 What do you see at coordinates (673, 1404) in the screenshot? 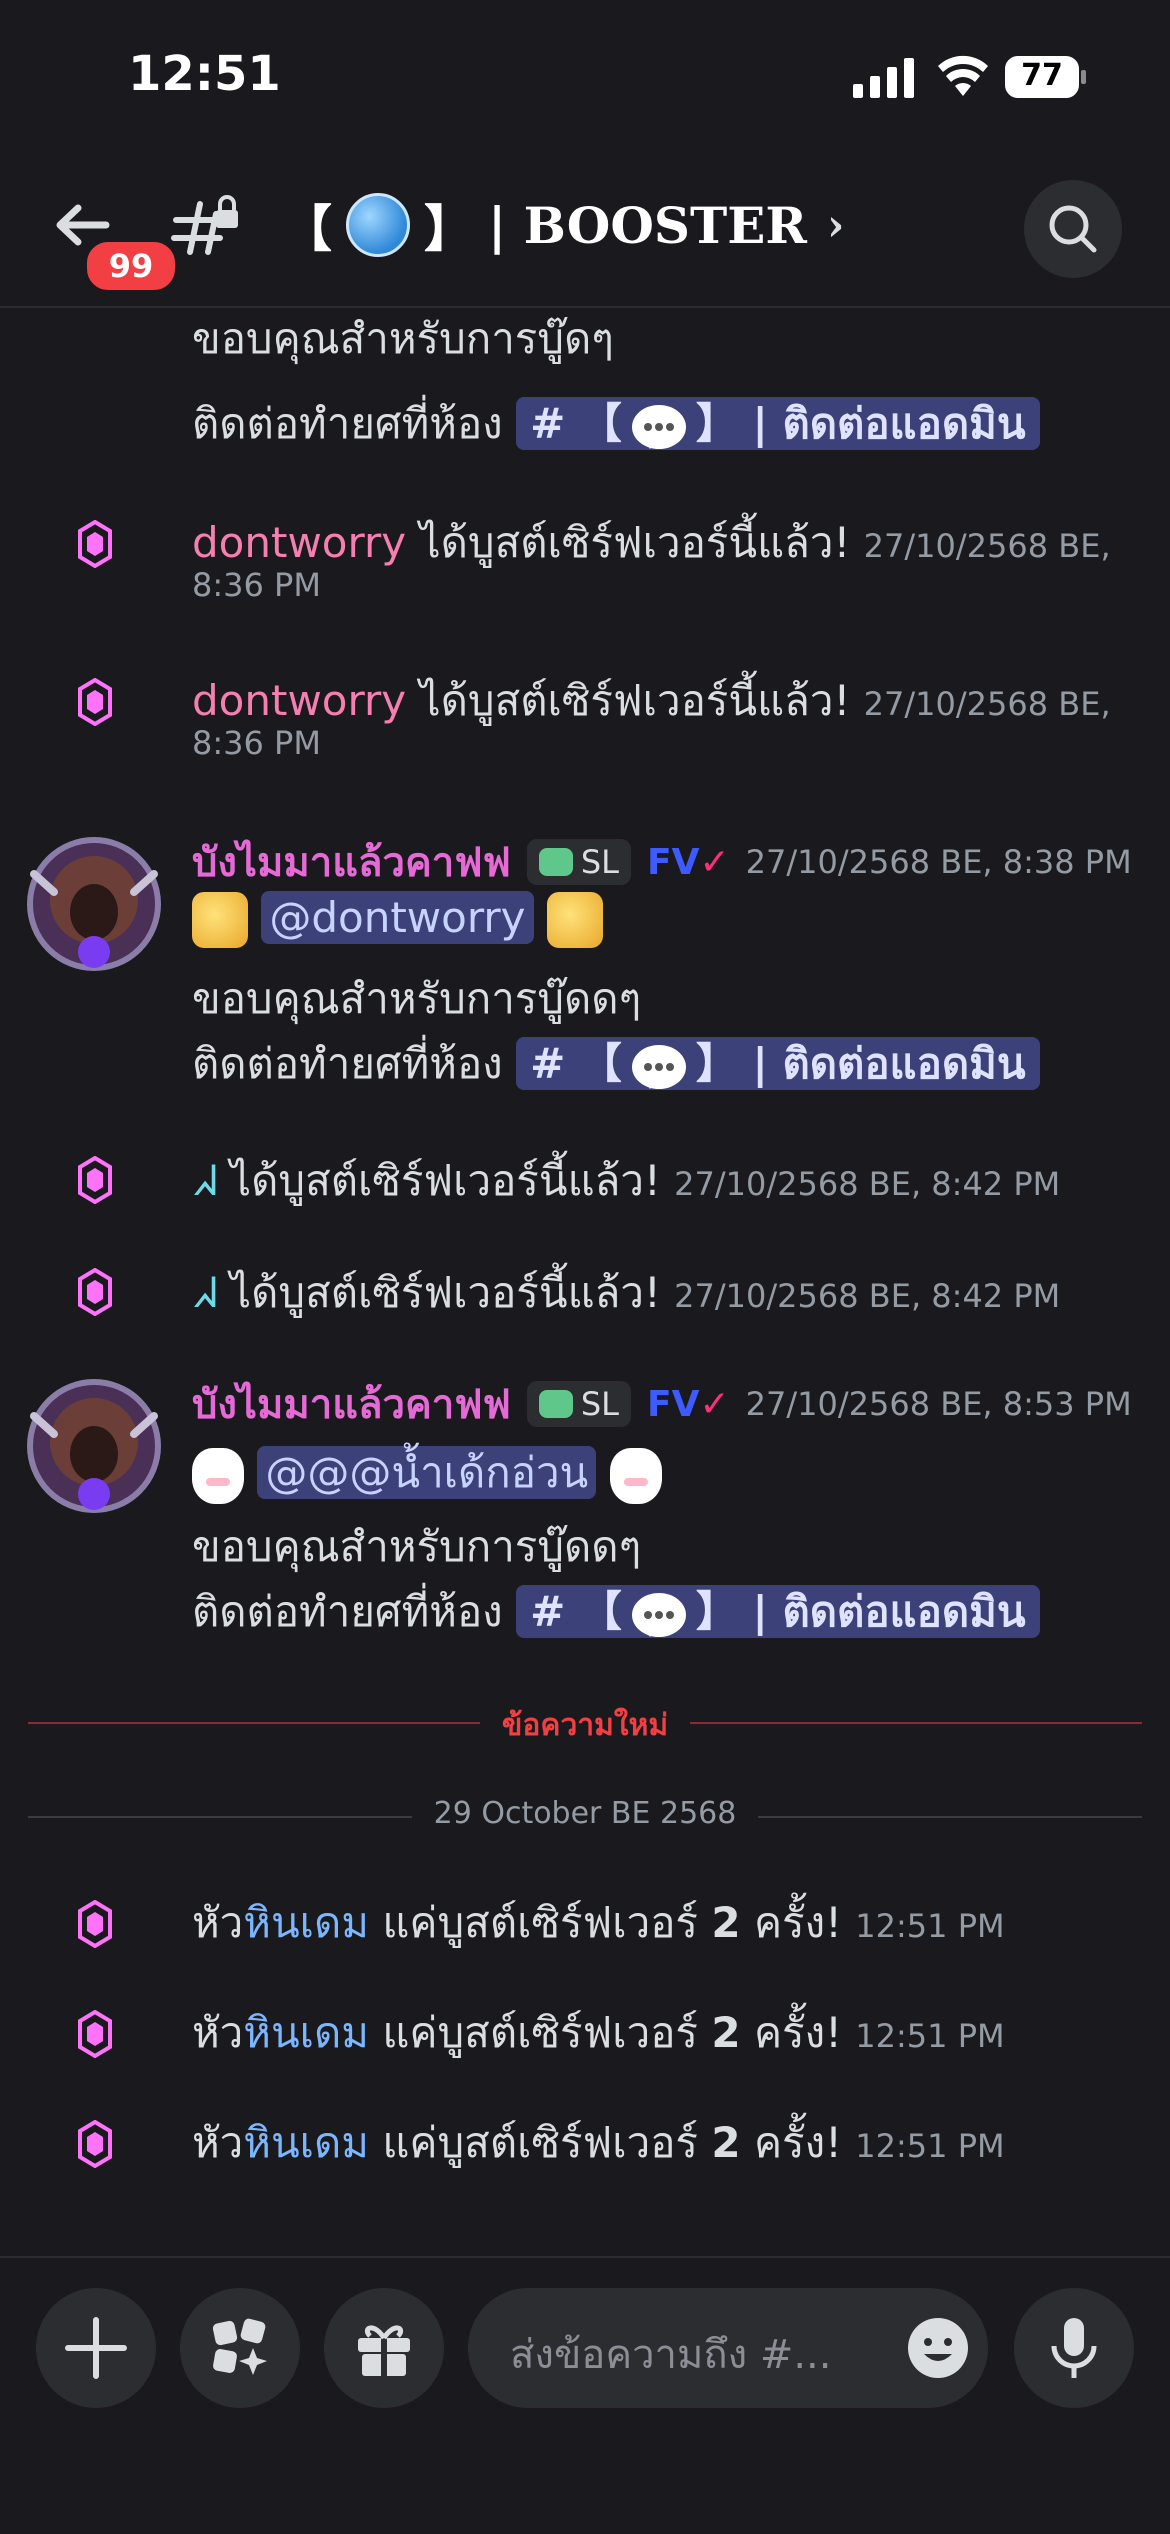
I see `role-icon-letters: FV` at bounding box center [673, 1404].